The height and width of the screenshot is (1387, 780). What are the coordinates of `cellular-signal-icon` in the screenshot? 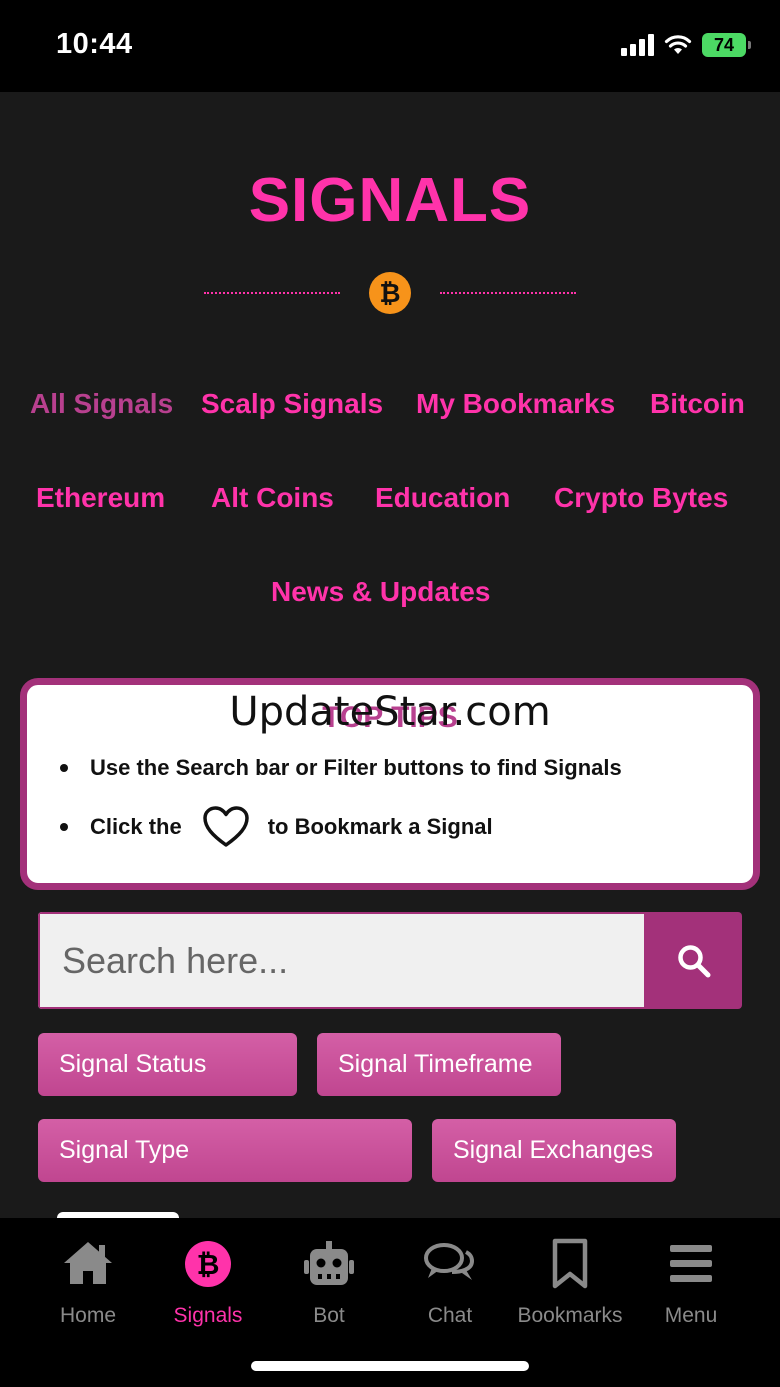 It's located at (637, 45).